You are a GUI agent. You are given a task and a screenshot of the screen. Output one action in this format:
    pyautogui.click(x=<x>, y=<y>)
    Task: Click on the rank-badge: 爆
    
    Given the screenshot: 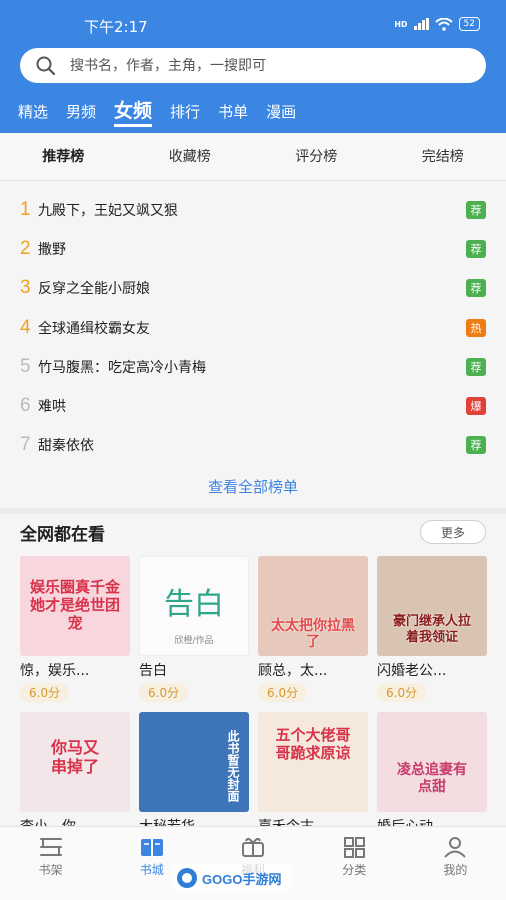 What is the action you would take?
    pyautogui.click(x=476, y=406)
    